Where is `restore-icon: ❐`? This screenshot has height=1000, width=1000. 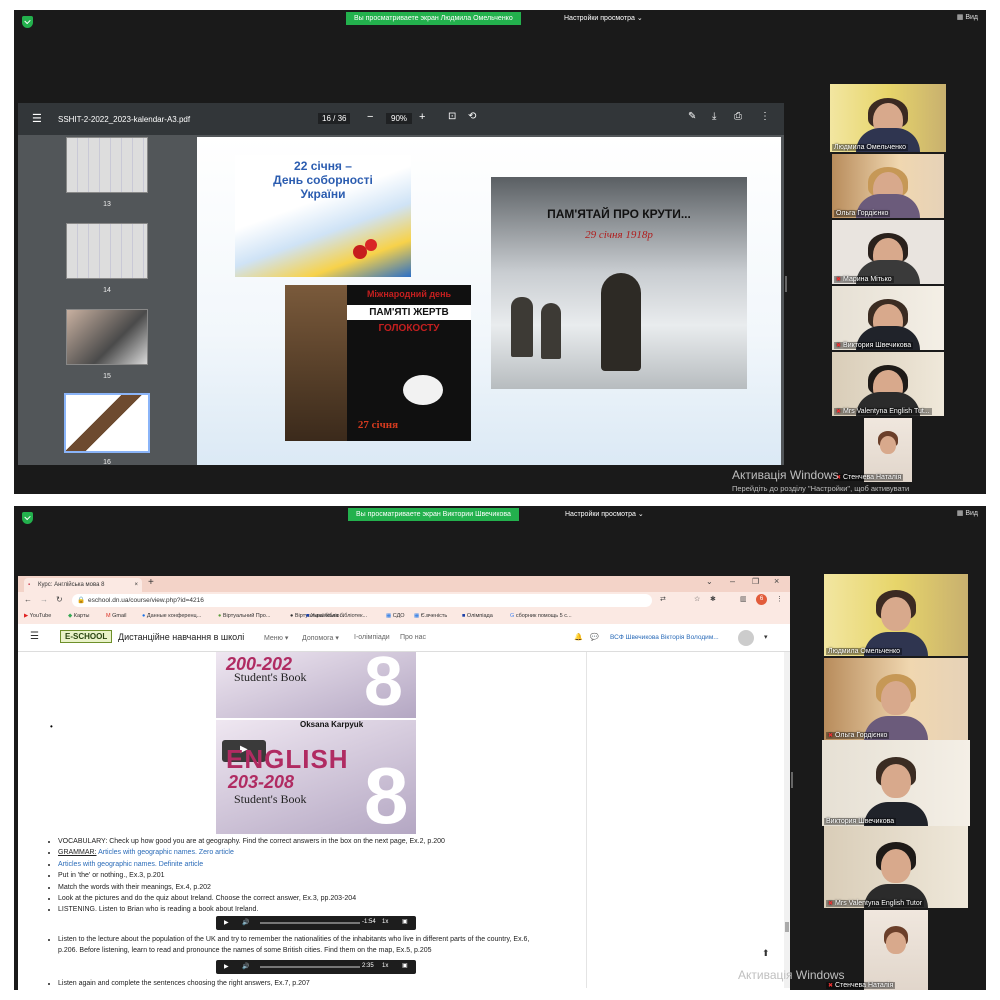 restore-icon: ❐ is located at coordinates (755, 581).